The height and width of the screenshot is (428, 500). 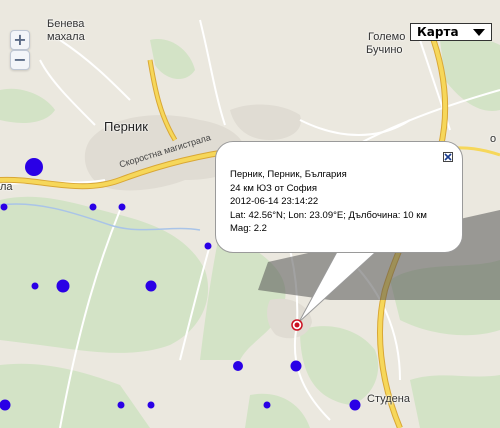 I want to click on place-label-mahala: махала, so click(x=66, y=37).